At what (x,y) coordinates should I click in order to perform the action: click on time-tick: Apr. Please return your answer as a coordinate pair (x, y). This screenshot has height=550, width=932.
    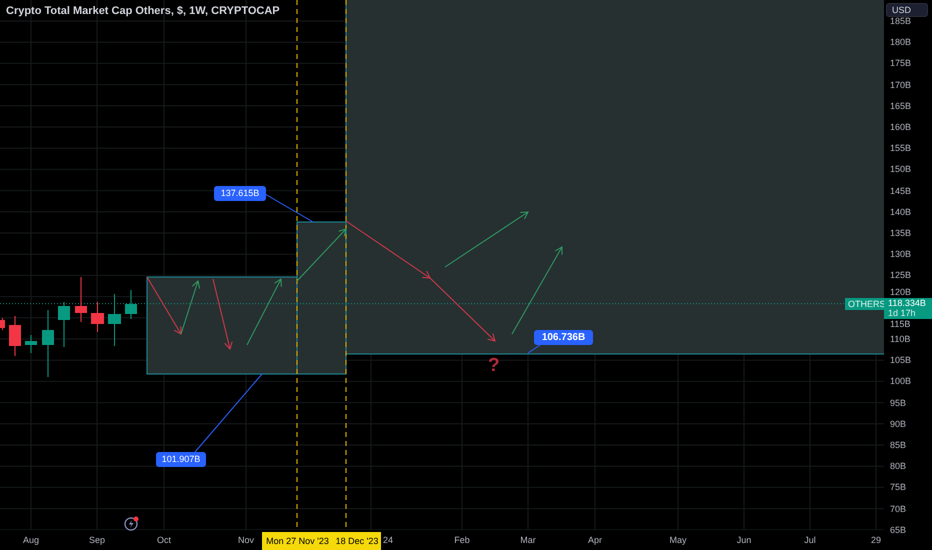
    Looking at the image, I should click on (595, 540).